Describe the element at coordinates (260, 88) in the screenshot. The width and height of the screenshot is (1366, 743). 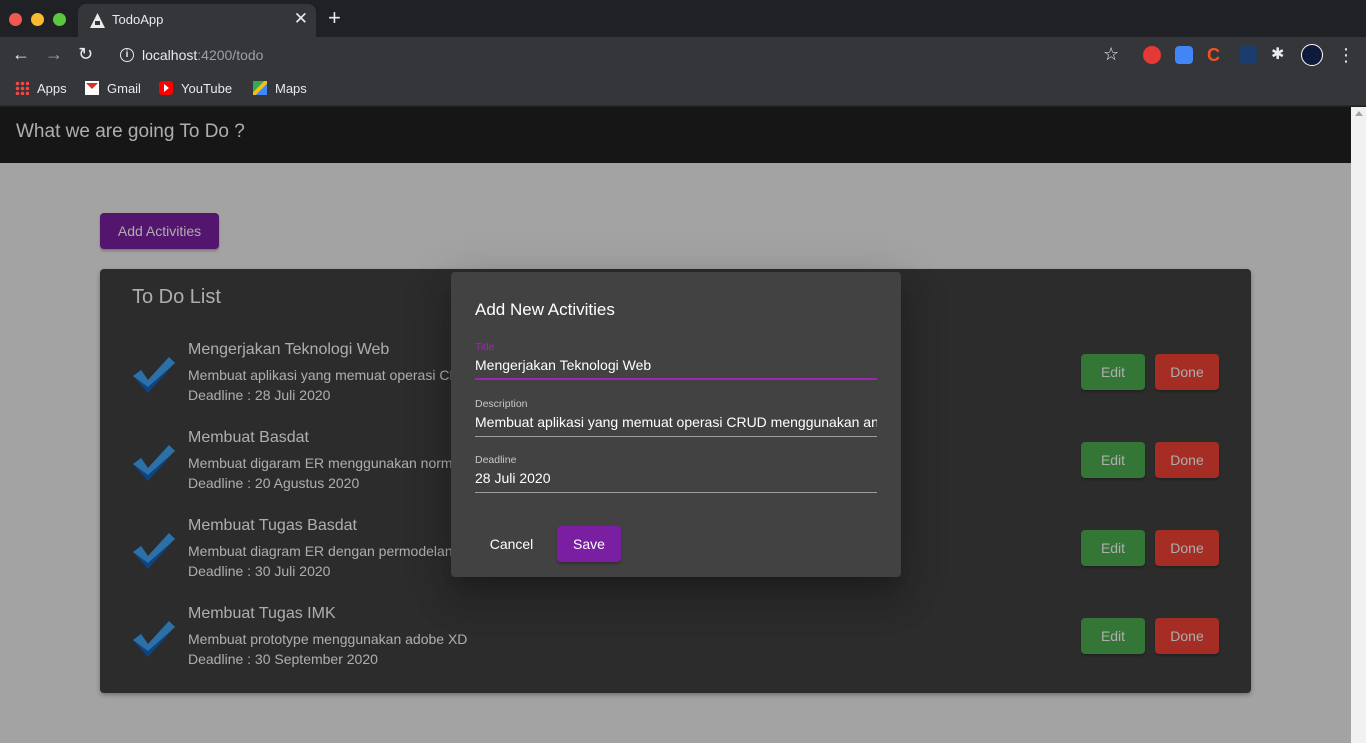
I see `maps-icon` at that location.